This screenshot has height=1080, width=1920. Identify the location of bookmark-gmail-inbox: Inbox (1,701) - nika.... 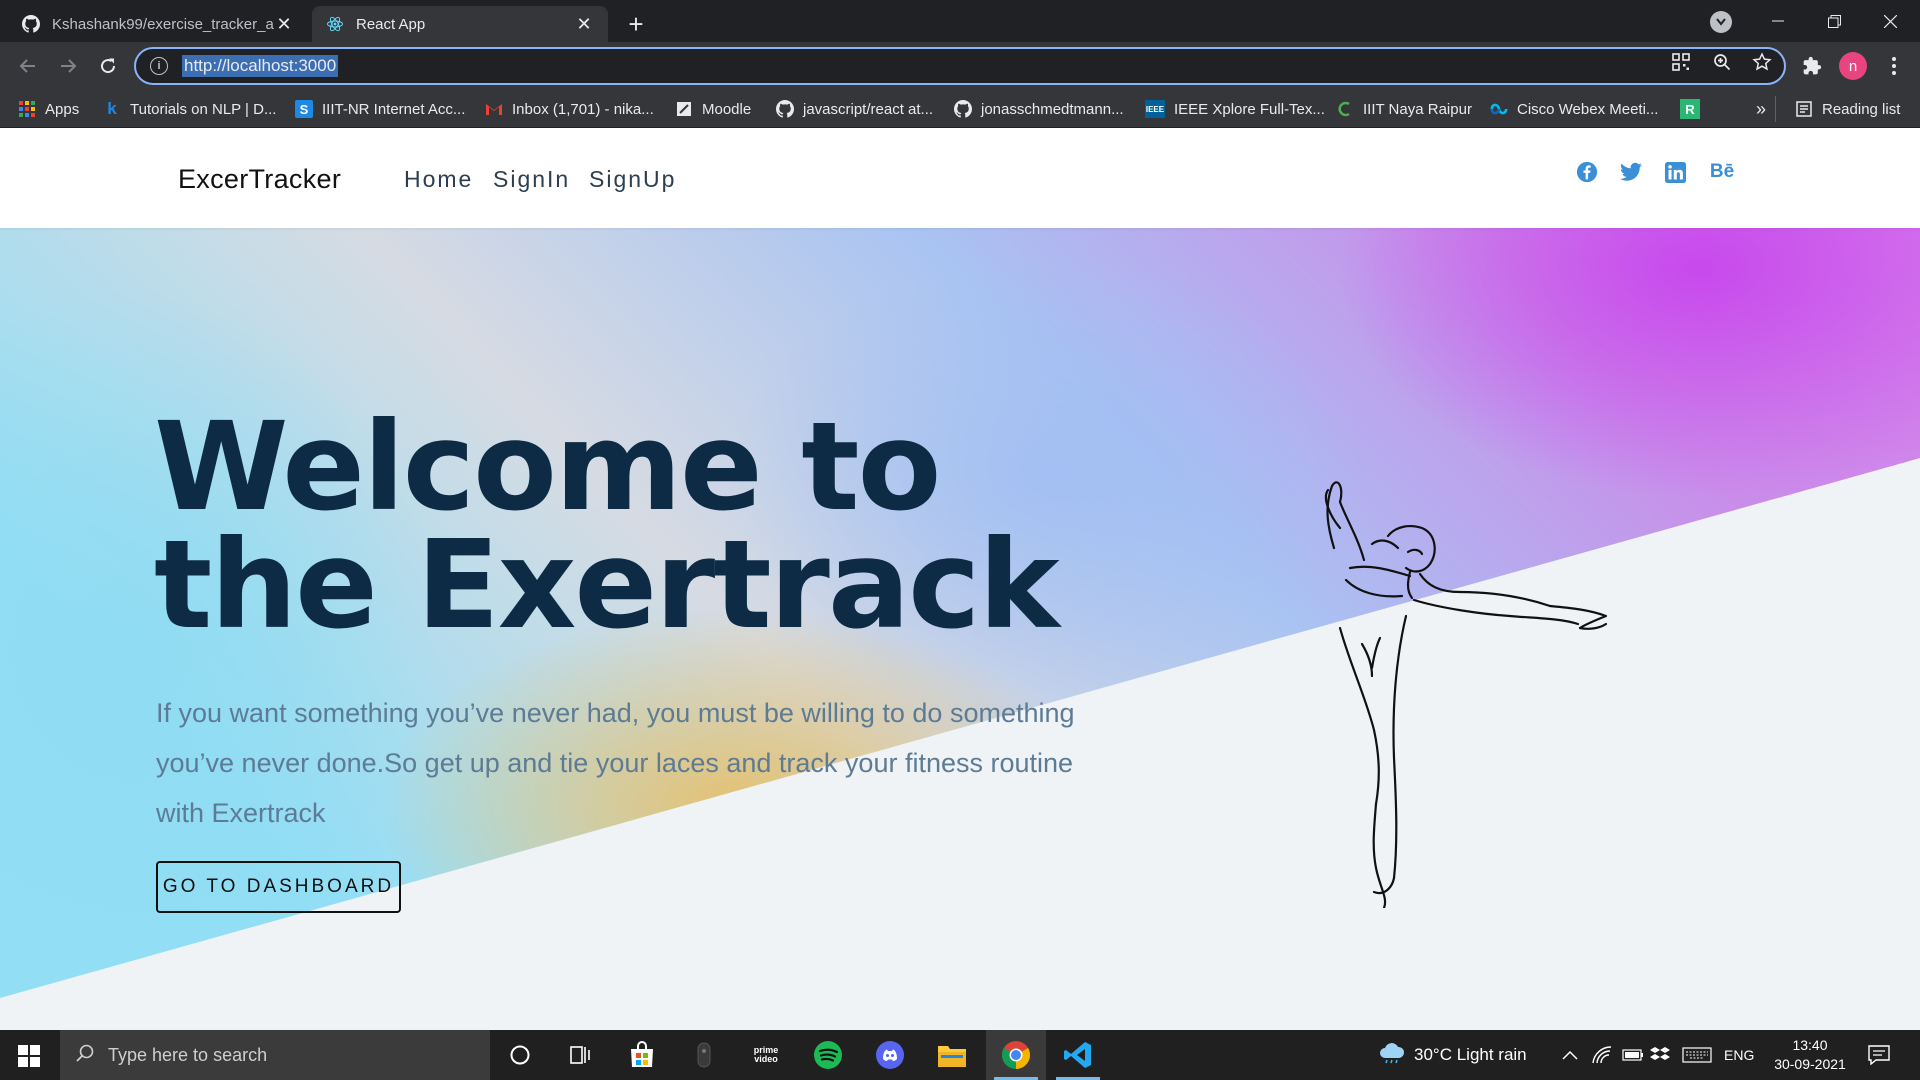
(569, 109).